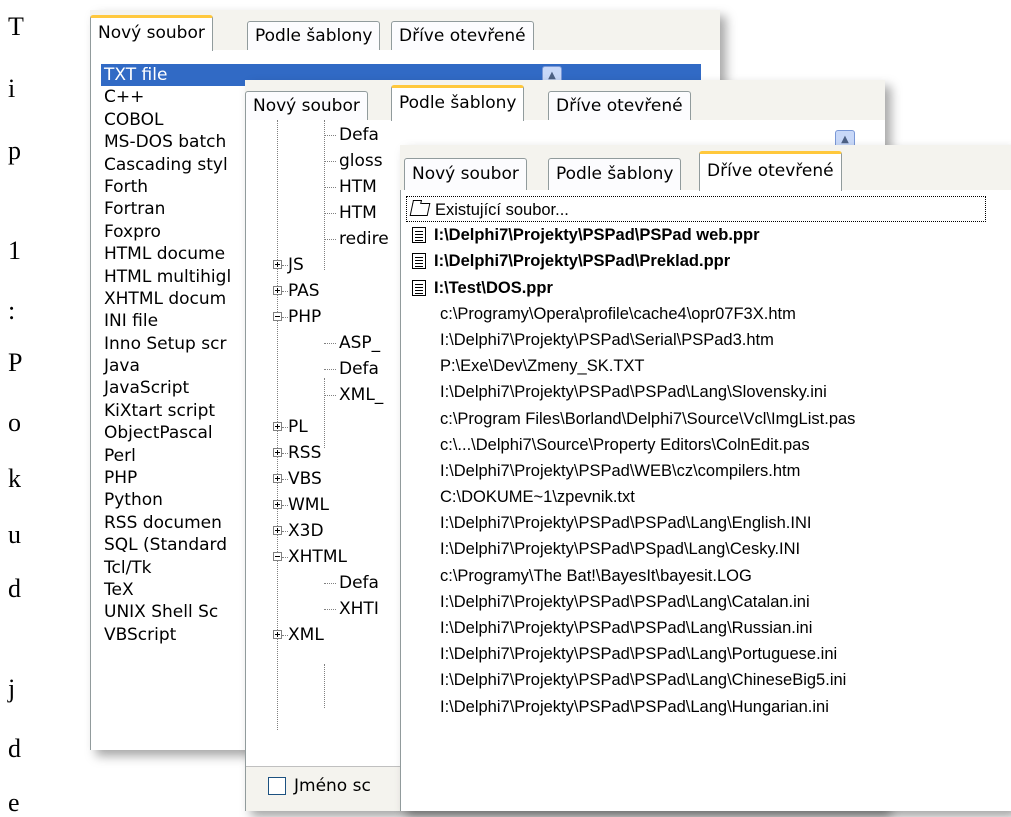 Image resolution: width=1011 pixels, height=817 pixels. What do you see at coordinates (582, 261) in the screenshot?
I see `recent-project-path: I:\Delphi7\Projekty\PSPad\Preklad.ppr` at bounding box center [582, 261].